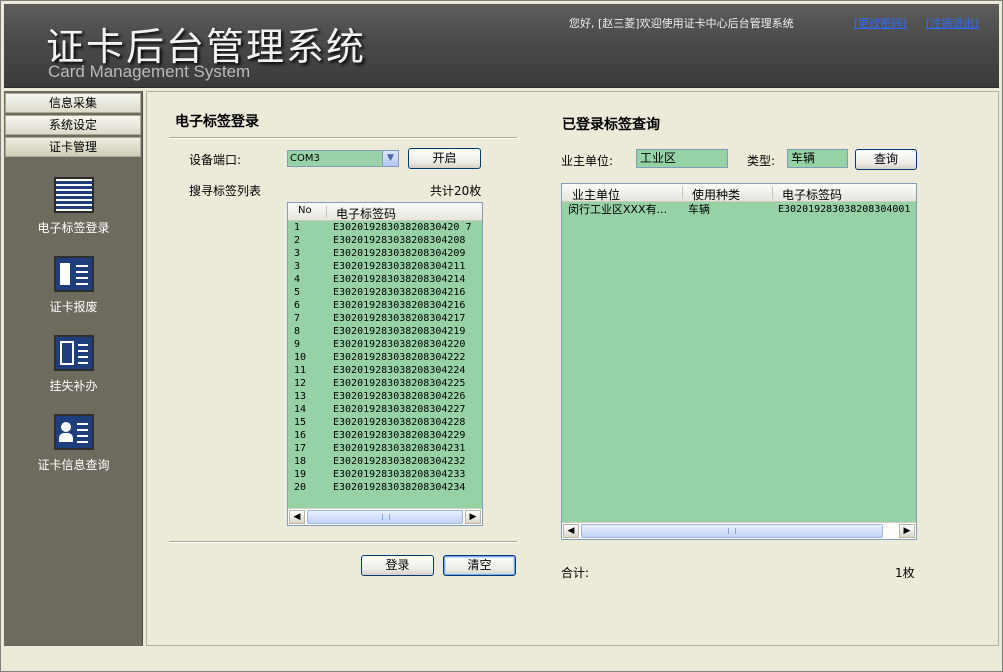  Describe the element at coordinates (479, 565) in the screenshot. I see `clear-button: 清空` at that location.